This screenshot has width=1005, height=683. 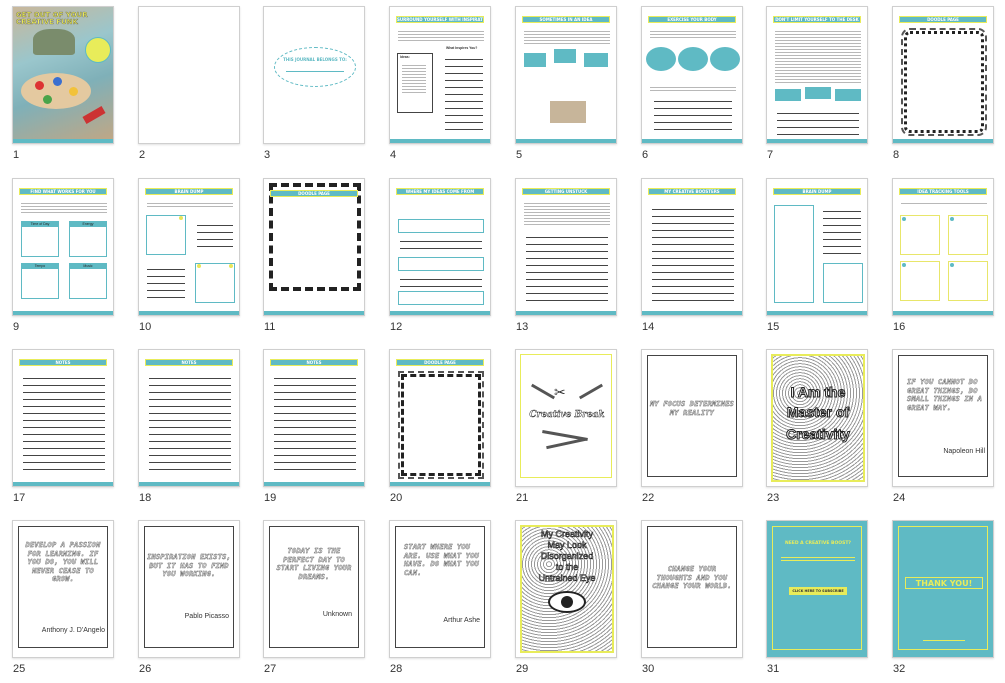 I want to click on page-thumbnail-3: THIS JOURNAL BELONGS TO: 3, so click(x=319, y=86).